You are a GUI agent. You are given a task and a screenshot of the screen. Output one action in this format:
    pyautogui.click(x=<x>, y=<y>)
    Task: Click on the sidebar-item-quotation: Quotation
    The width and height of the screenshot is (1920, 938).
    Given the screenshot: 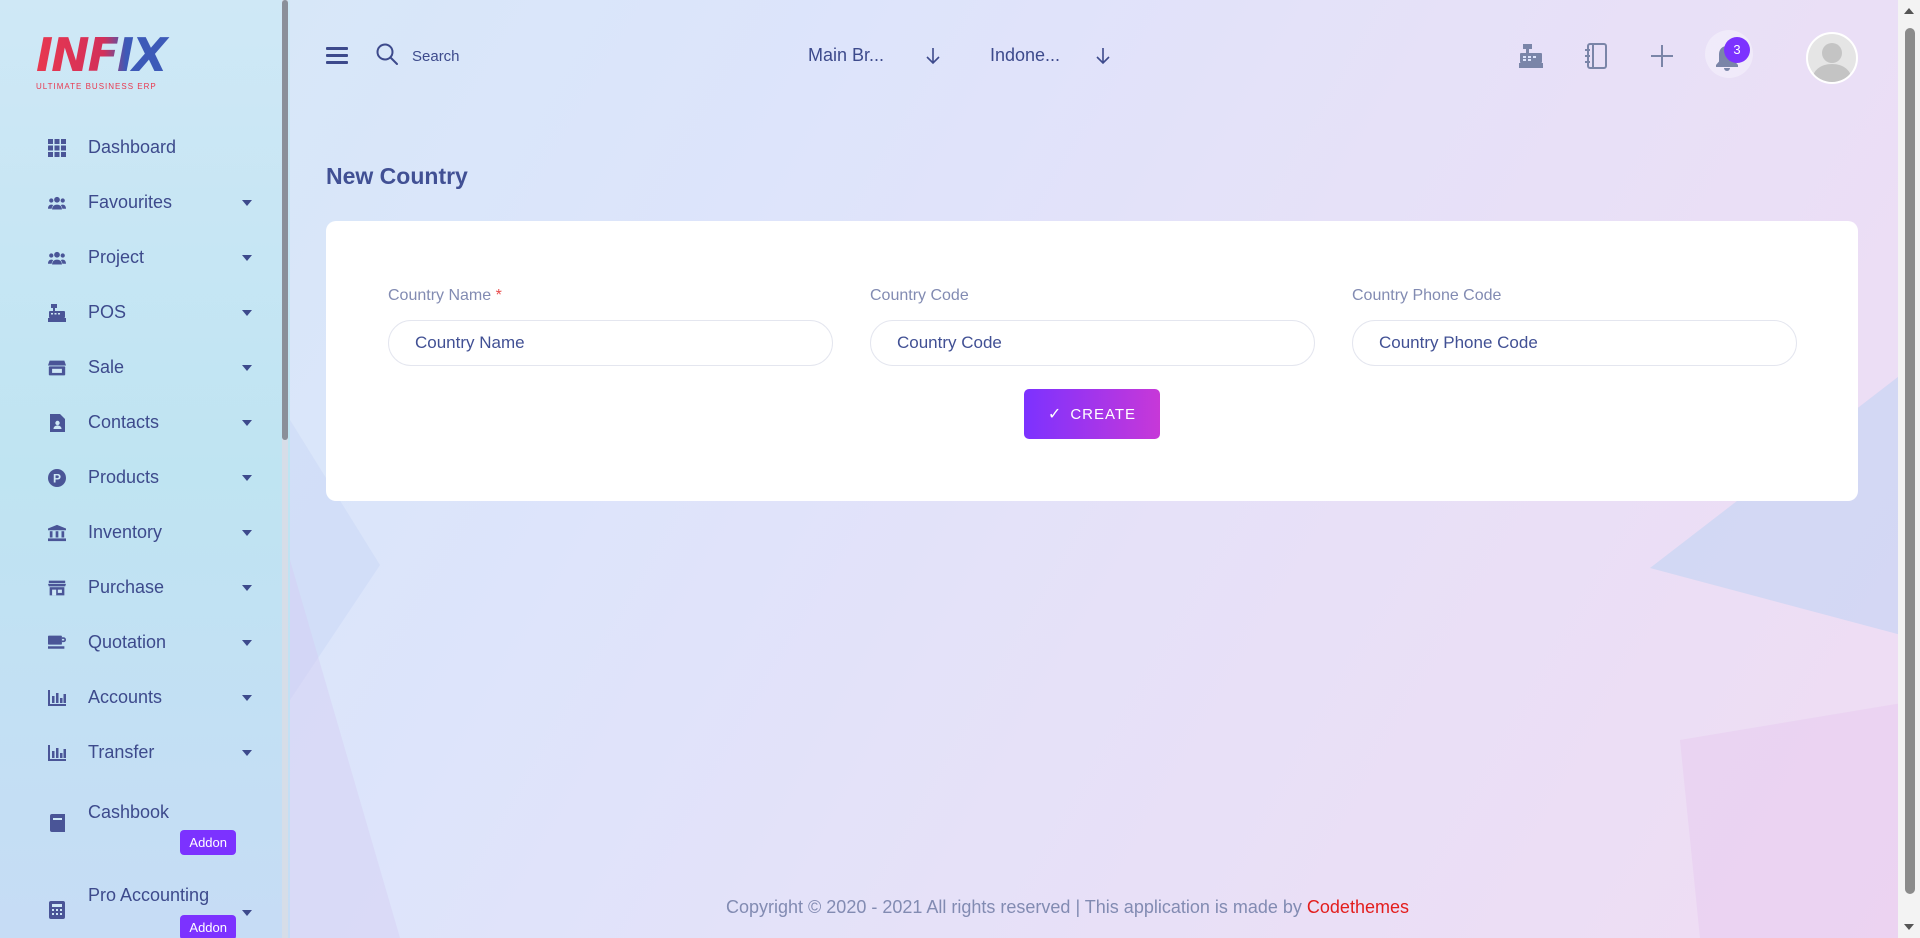 What is the action you would take?
    pyautogui.click(x=141, y=642)
    